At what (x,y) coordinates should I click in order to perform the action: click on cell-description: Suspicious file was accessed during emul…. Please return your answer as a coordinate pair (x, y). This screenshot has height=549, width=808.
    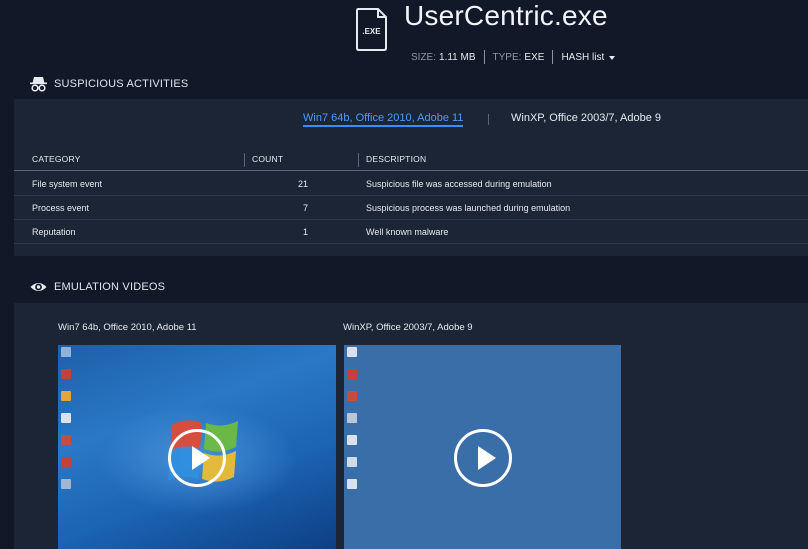
    Looking at the image, I should click on (459, 184).